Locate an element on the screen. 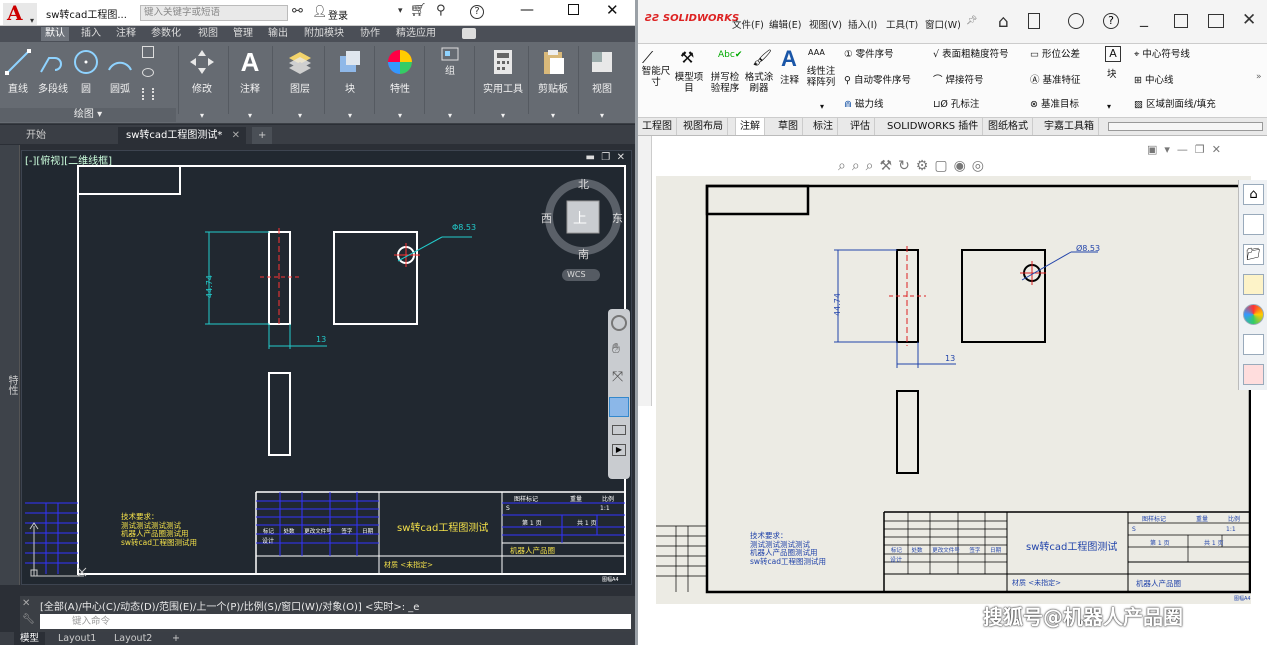 The image size is (1267, 645). tabs-scroll is located at coordinates (1185, 126).